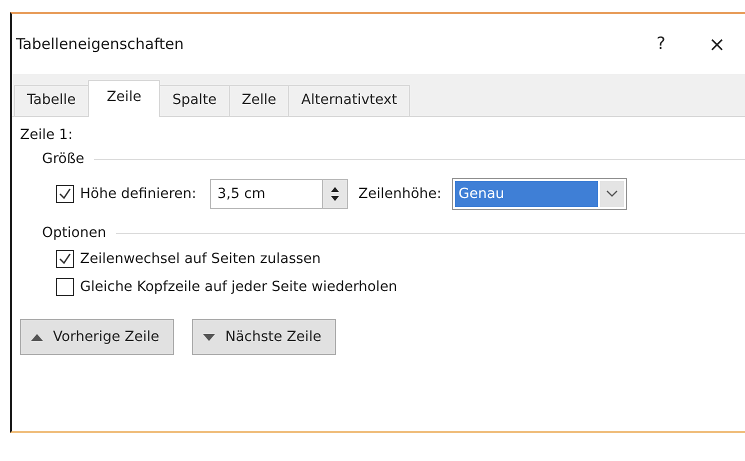  Describe the element at coordinates (335, 194) in the screenshot. I see `spinner-arrows-icon` at that location.